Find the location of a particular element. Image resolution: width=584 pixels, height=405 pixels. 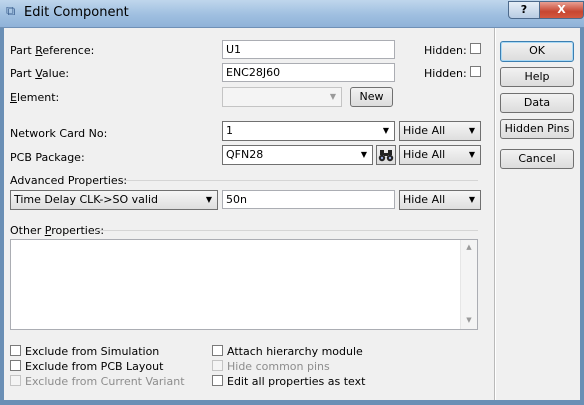

hide-common-pins-label: Hide common pins is located at coordinates (278, 366).